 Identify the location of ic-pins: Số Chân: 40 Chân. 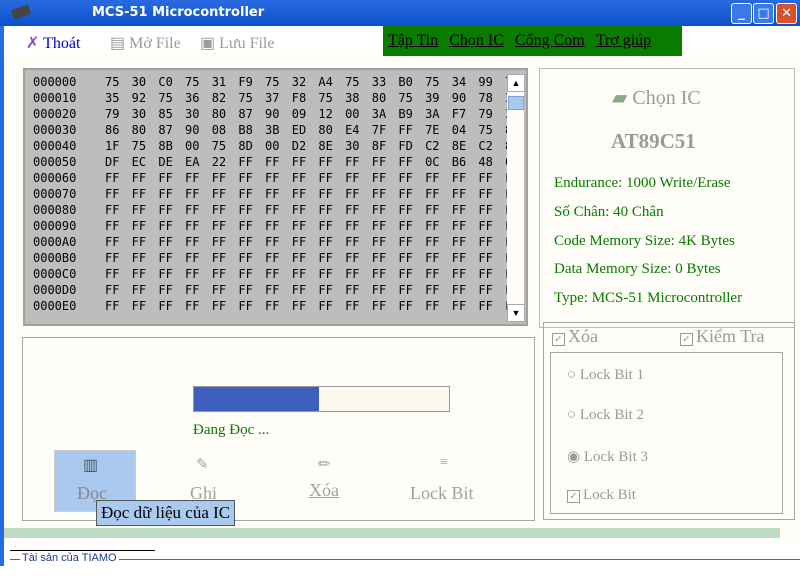
(609, 212).